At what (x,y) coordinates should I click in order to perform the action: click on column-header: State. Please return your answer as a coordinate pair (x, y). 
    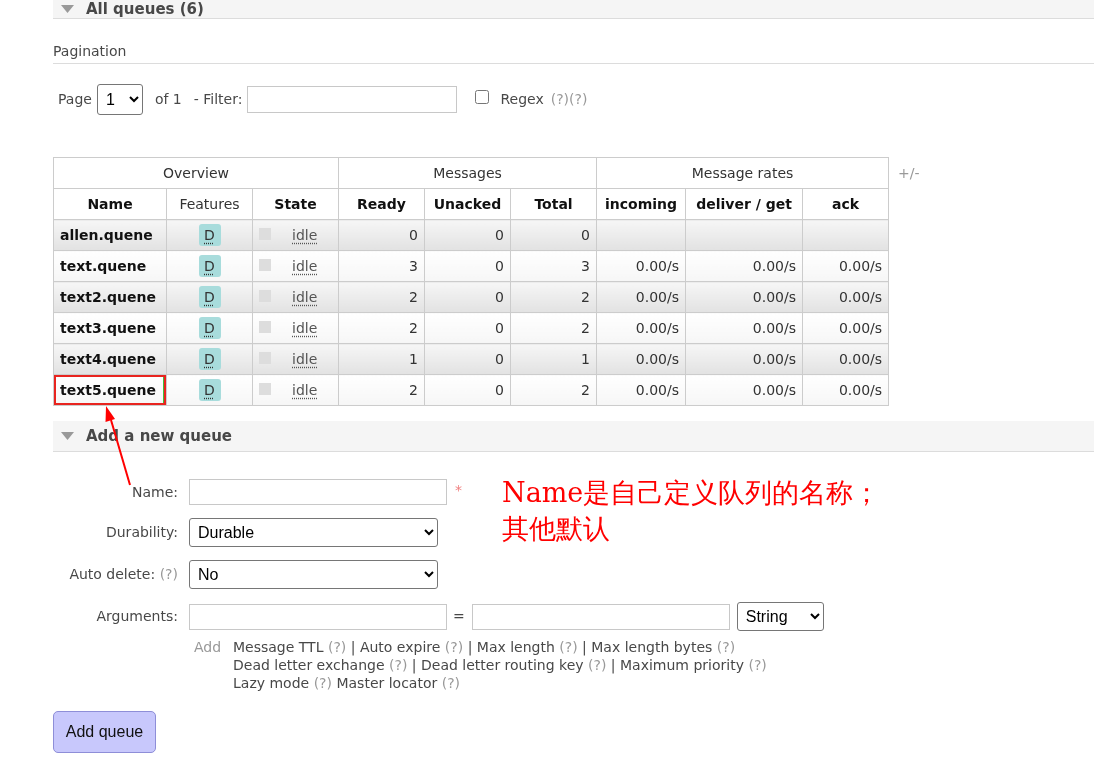
    Looking at the image, I should click on (295, 204).